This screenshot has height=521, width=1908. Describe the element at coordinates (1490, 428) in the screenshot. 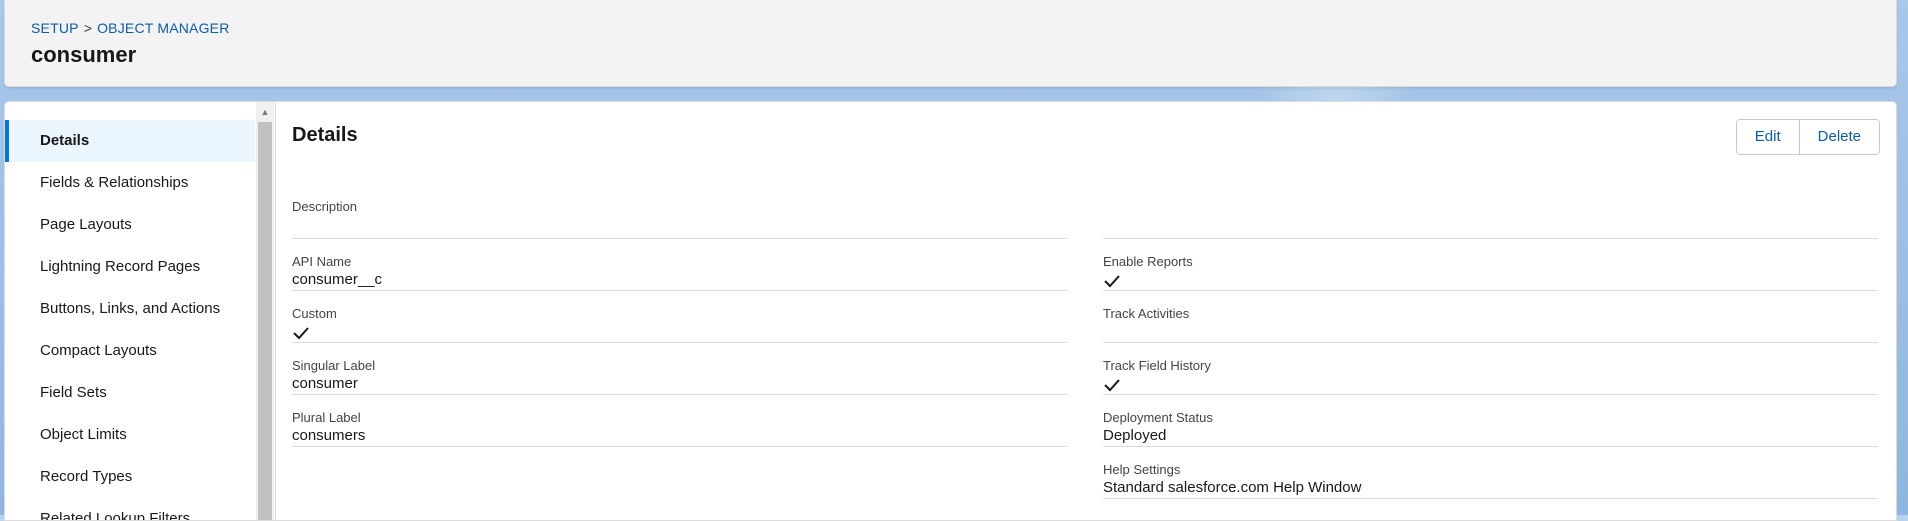

I see `field-deployment-status: Deployment Status Deployed` at that location.